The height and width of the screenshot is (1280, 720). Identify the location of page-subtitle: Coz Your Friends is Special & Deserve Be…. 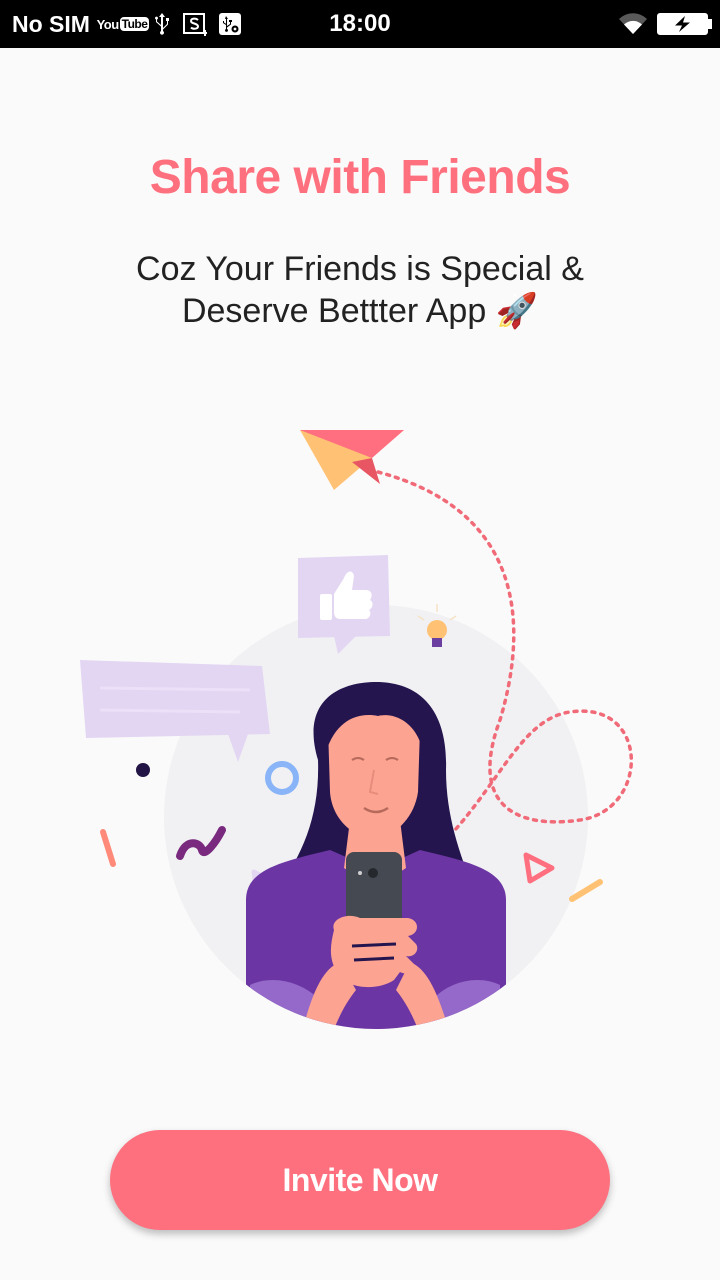
(360, 290).